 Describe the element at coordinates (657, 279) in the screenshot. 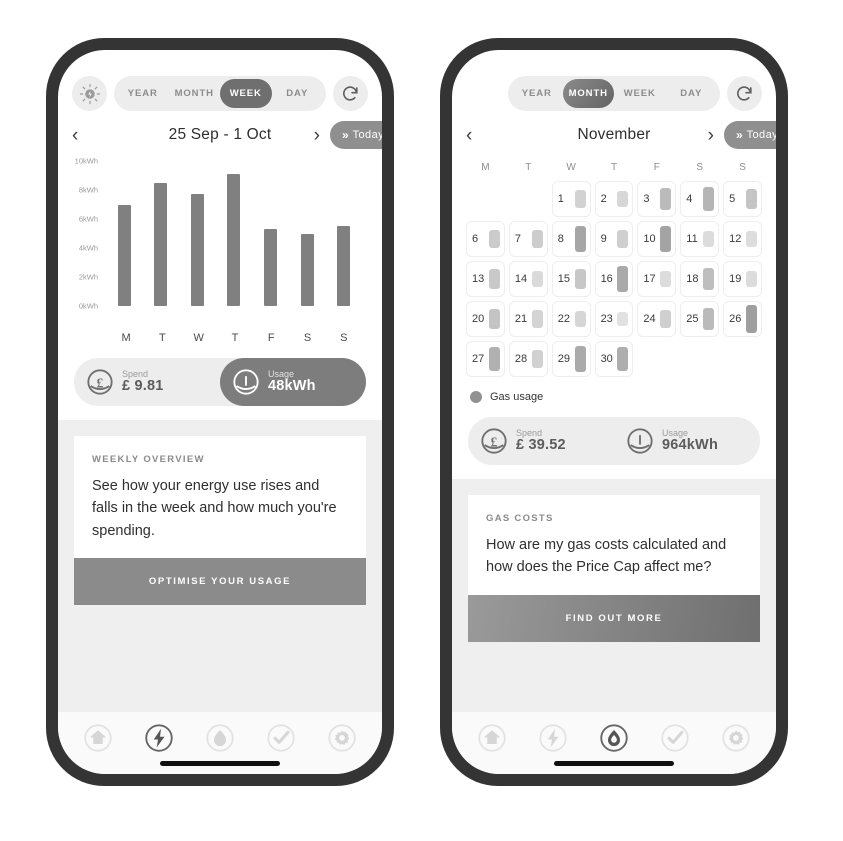

I see `calendar-day-cell: 17` at that location.